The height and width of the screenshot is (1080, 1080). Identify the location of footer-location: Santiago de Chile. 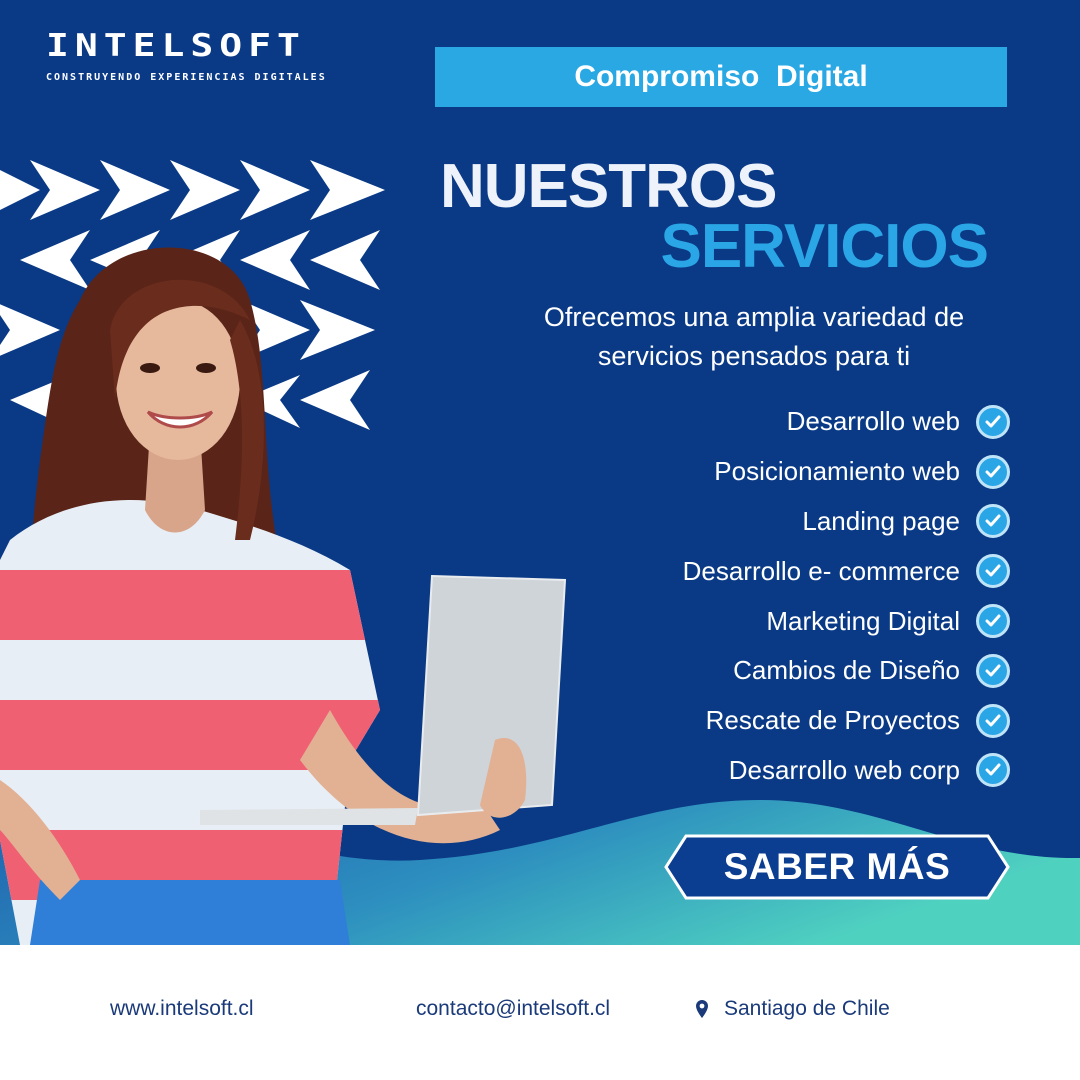
(793, 1009).